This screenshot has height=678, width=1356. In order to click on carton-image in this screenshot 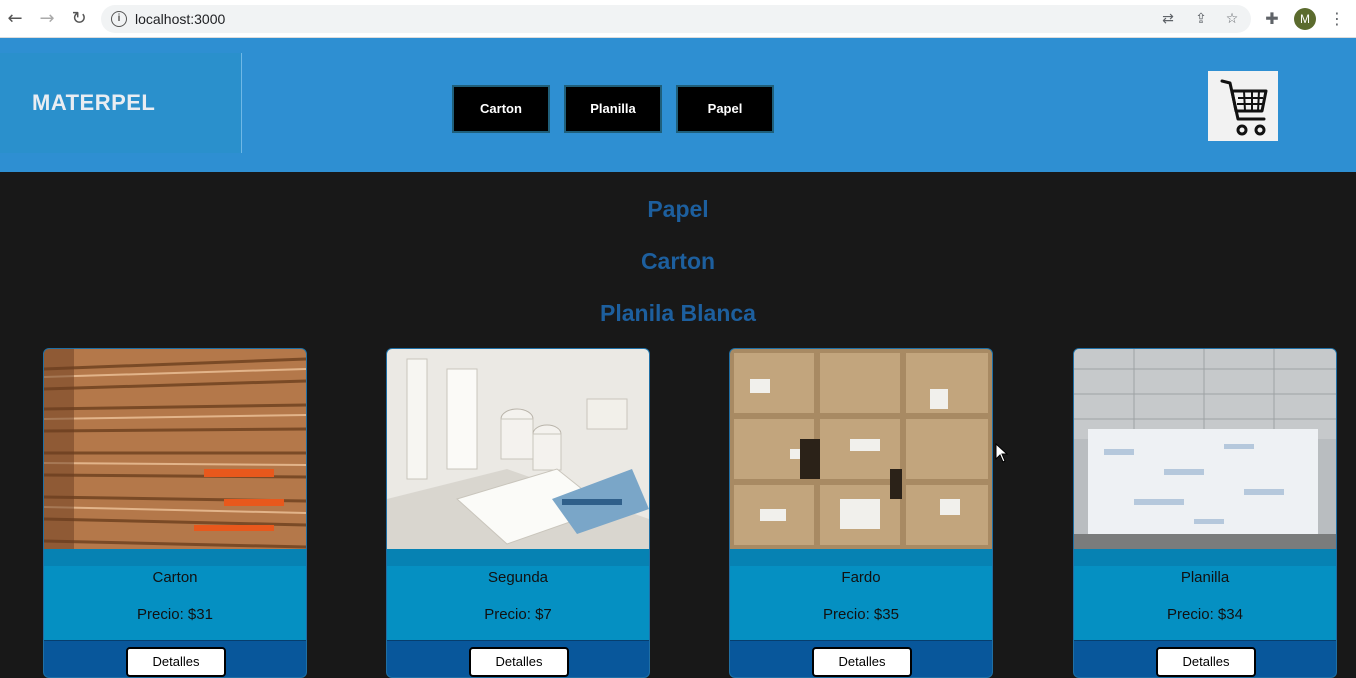, I will do `click(175, 449)`.